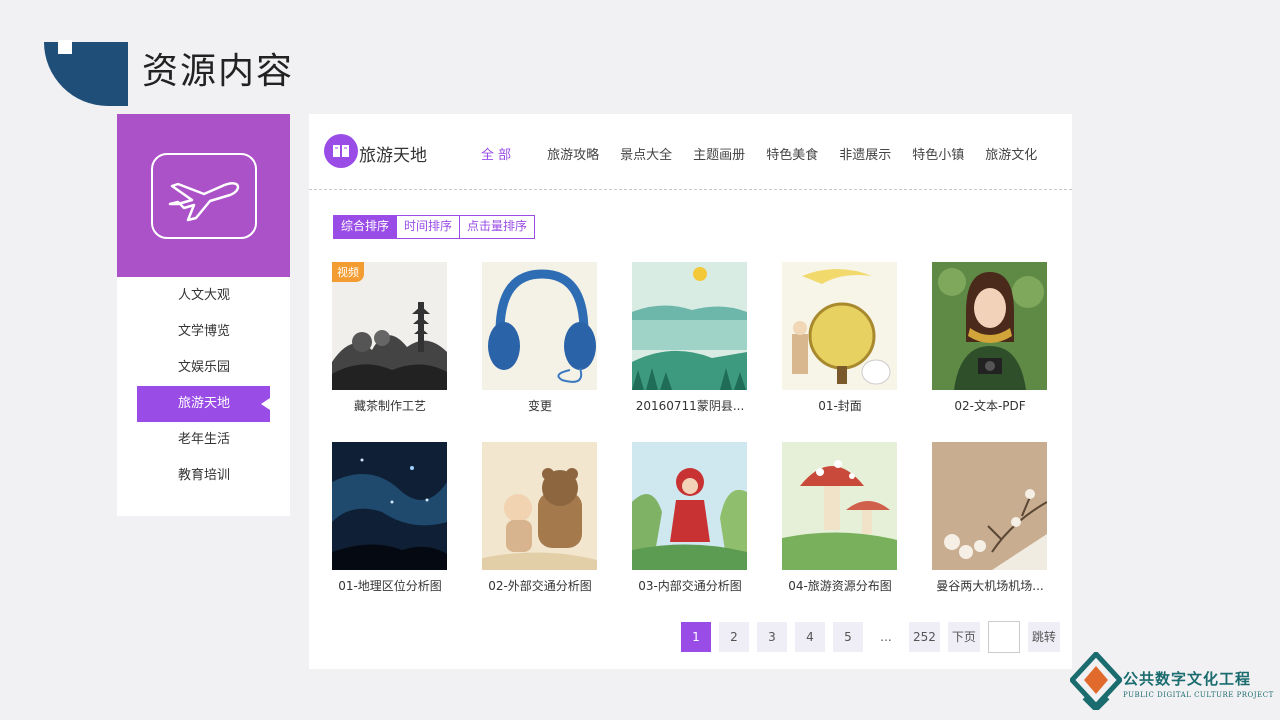  What do you see at coordinates (989, 506) in the screenshot?
I see `thumbnail-plum-blossom` at bounding box center [989, 506].